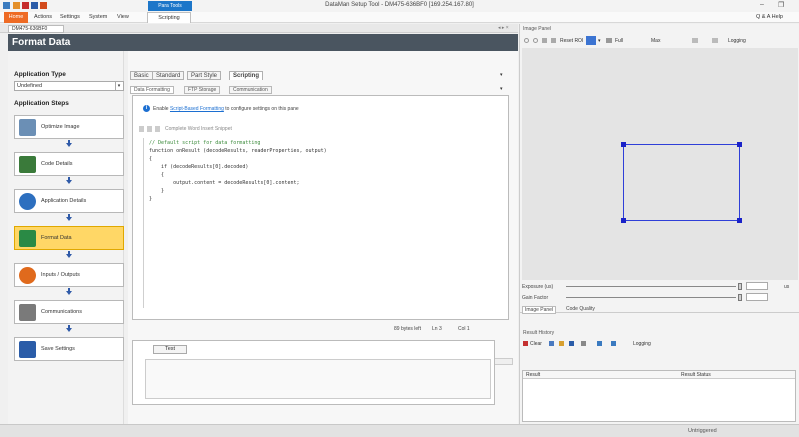 The width and height of the screenshot is (799, 437). I want to click on application-type-select: Undefined ▾, so click(69, 86).